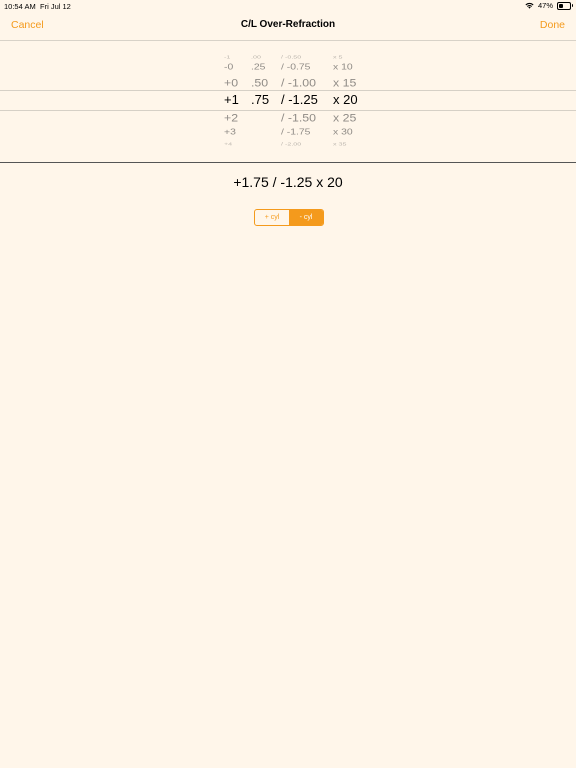 This screenshot has width=576, height=768. I want to click on axis-option: x 10, so click(343, 67).